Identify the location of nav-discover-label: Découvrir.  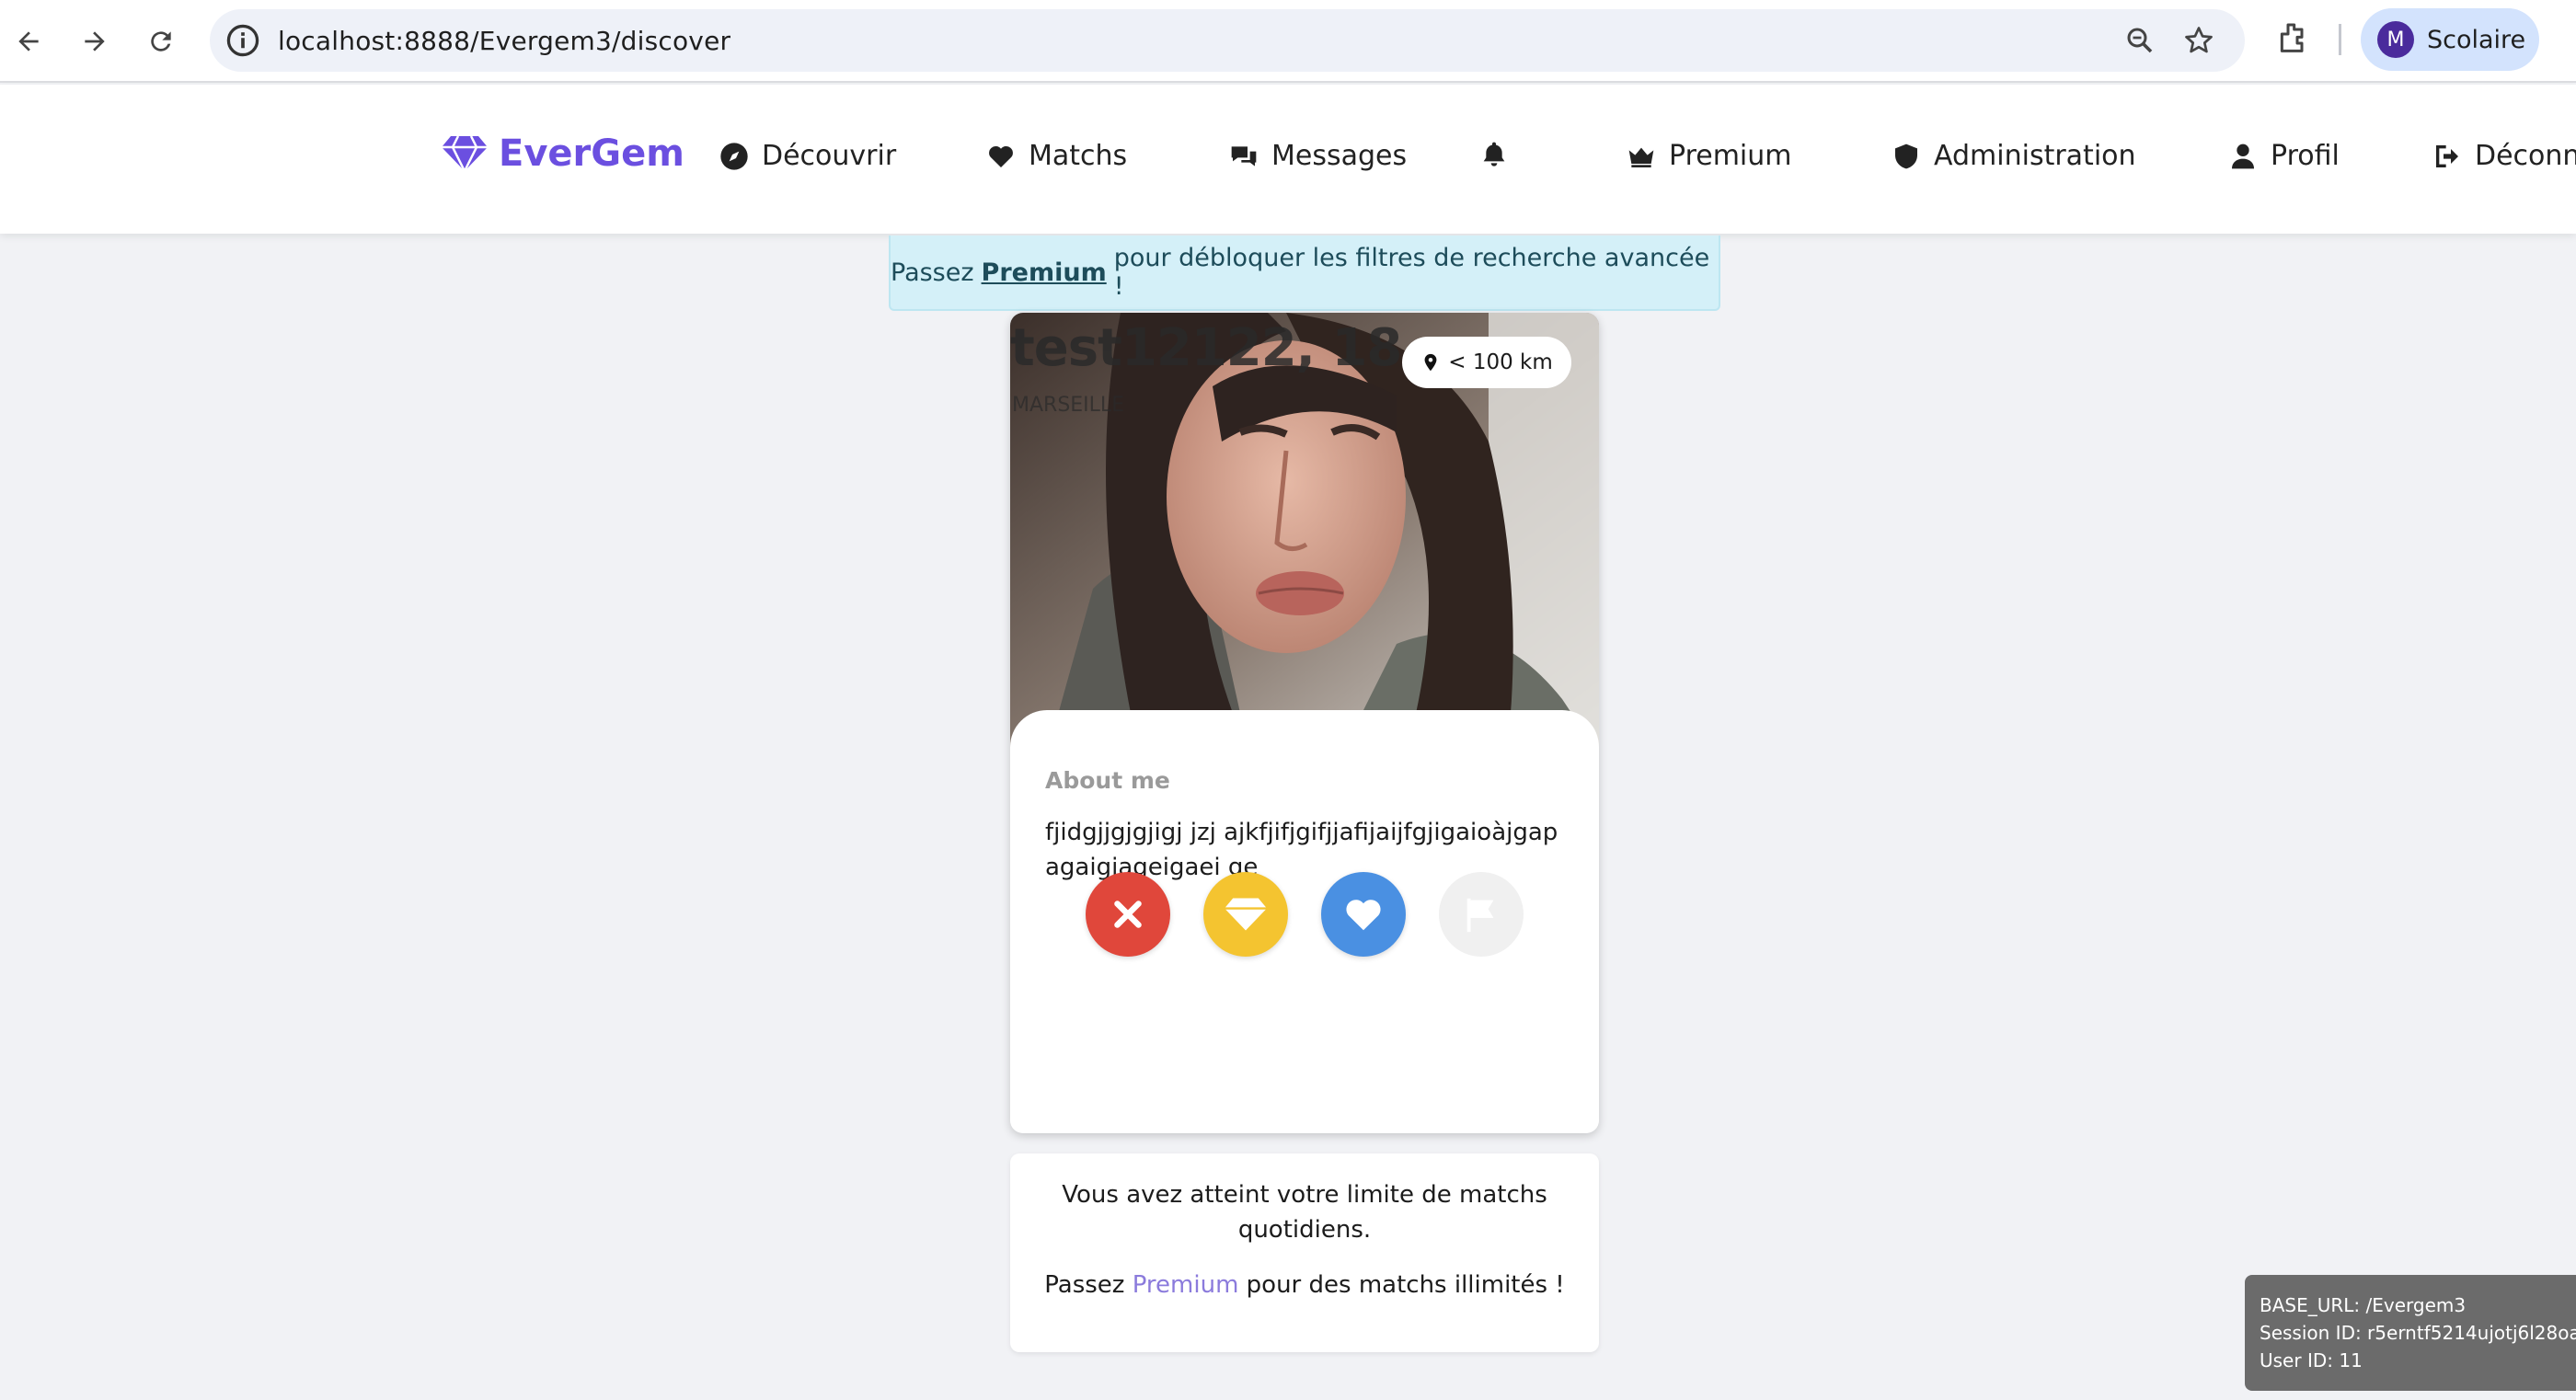
(829, 156).